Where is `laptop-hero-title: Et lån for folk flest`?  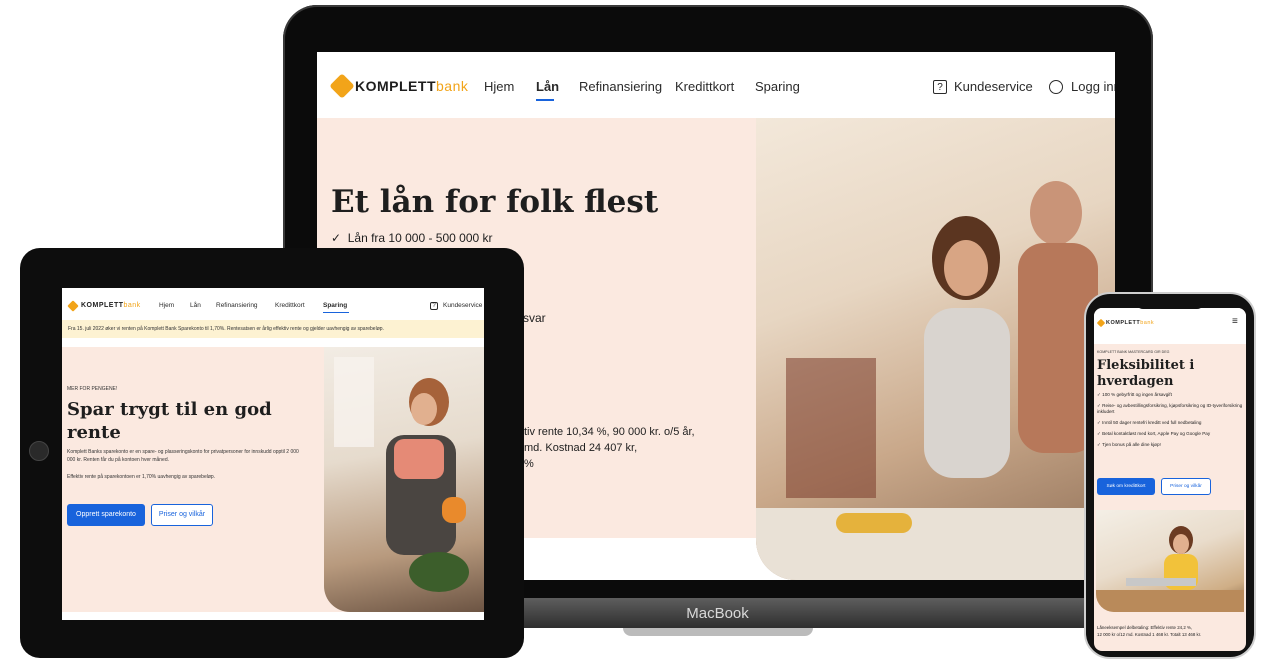
laptop-hero-title: Et lån for folk flest is located at coordinates (495, 202).